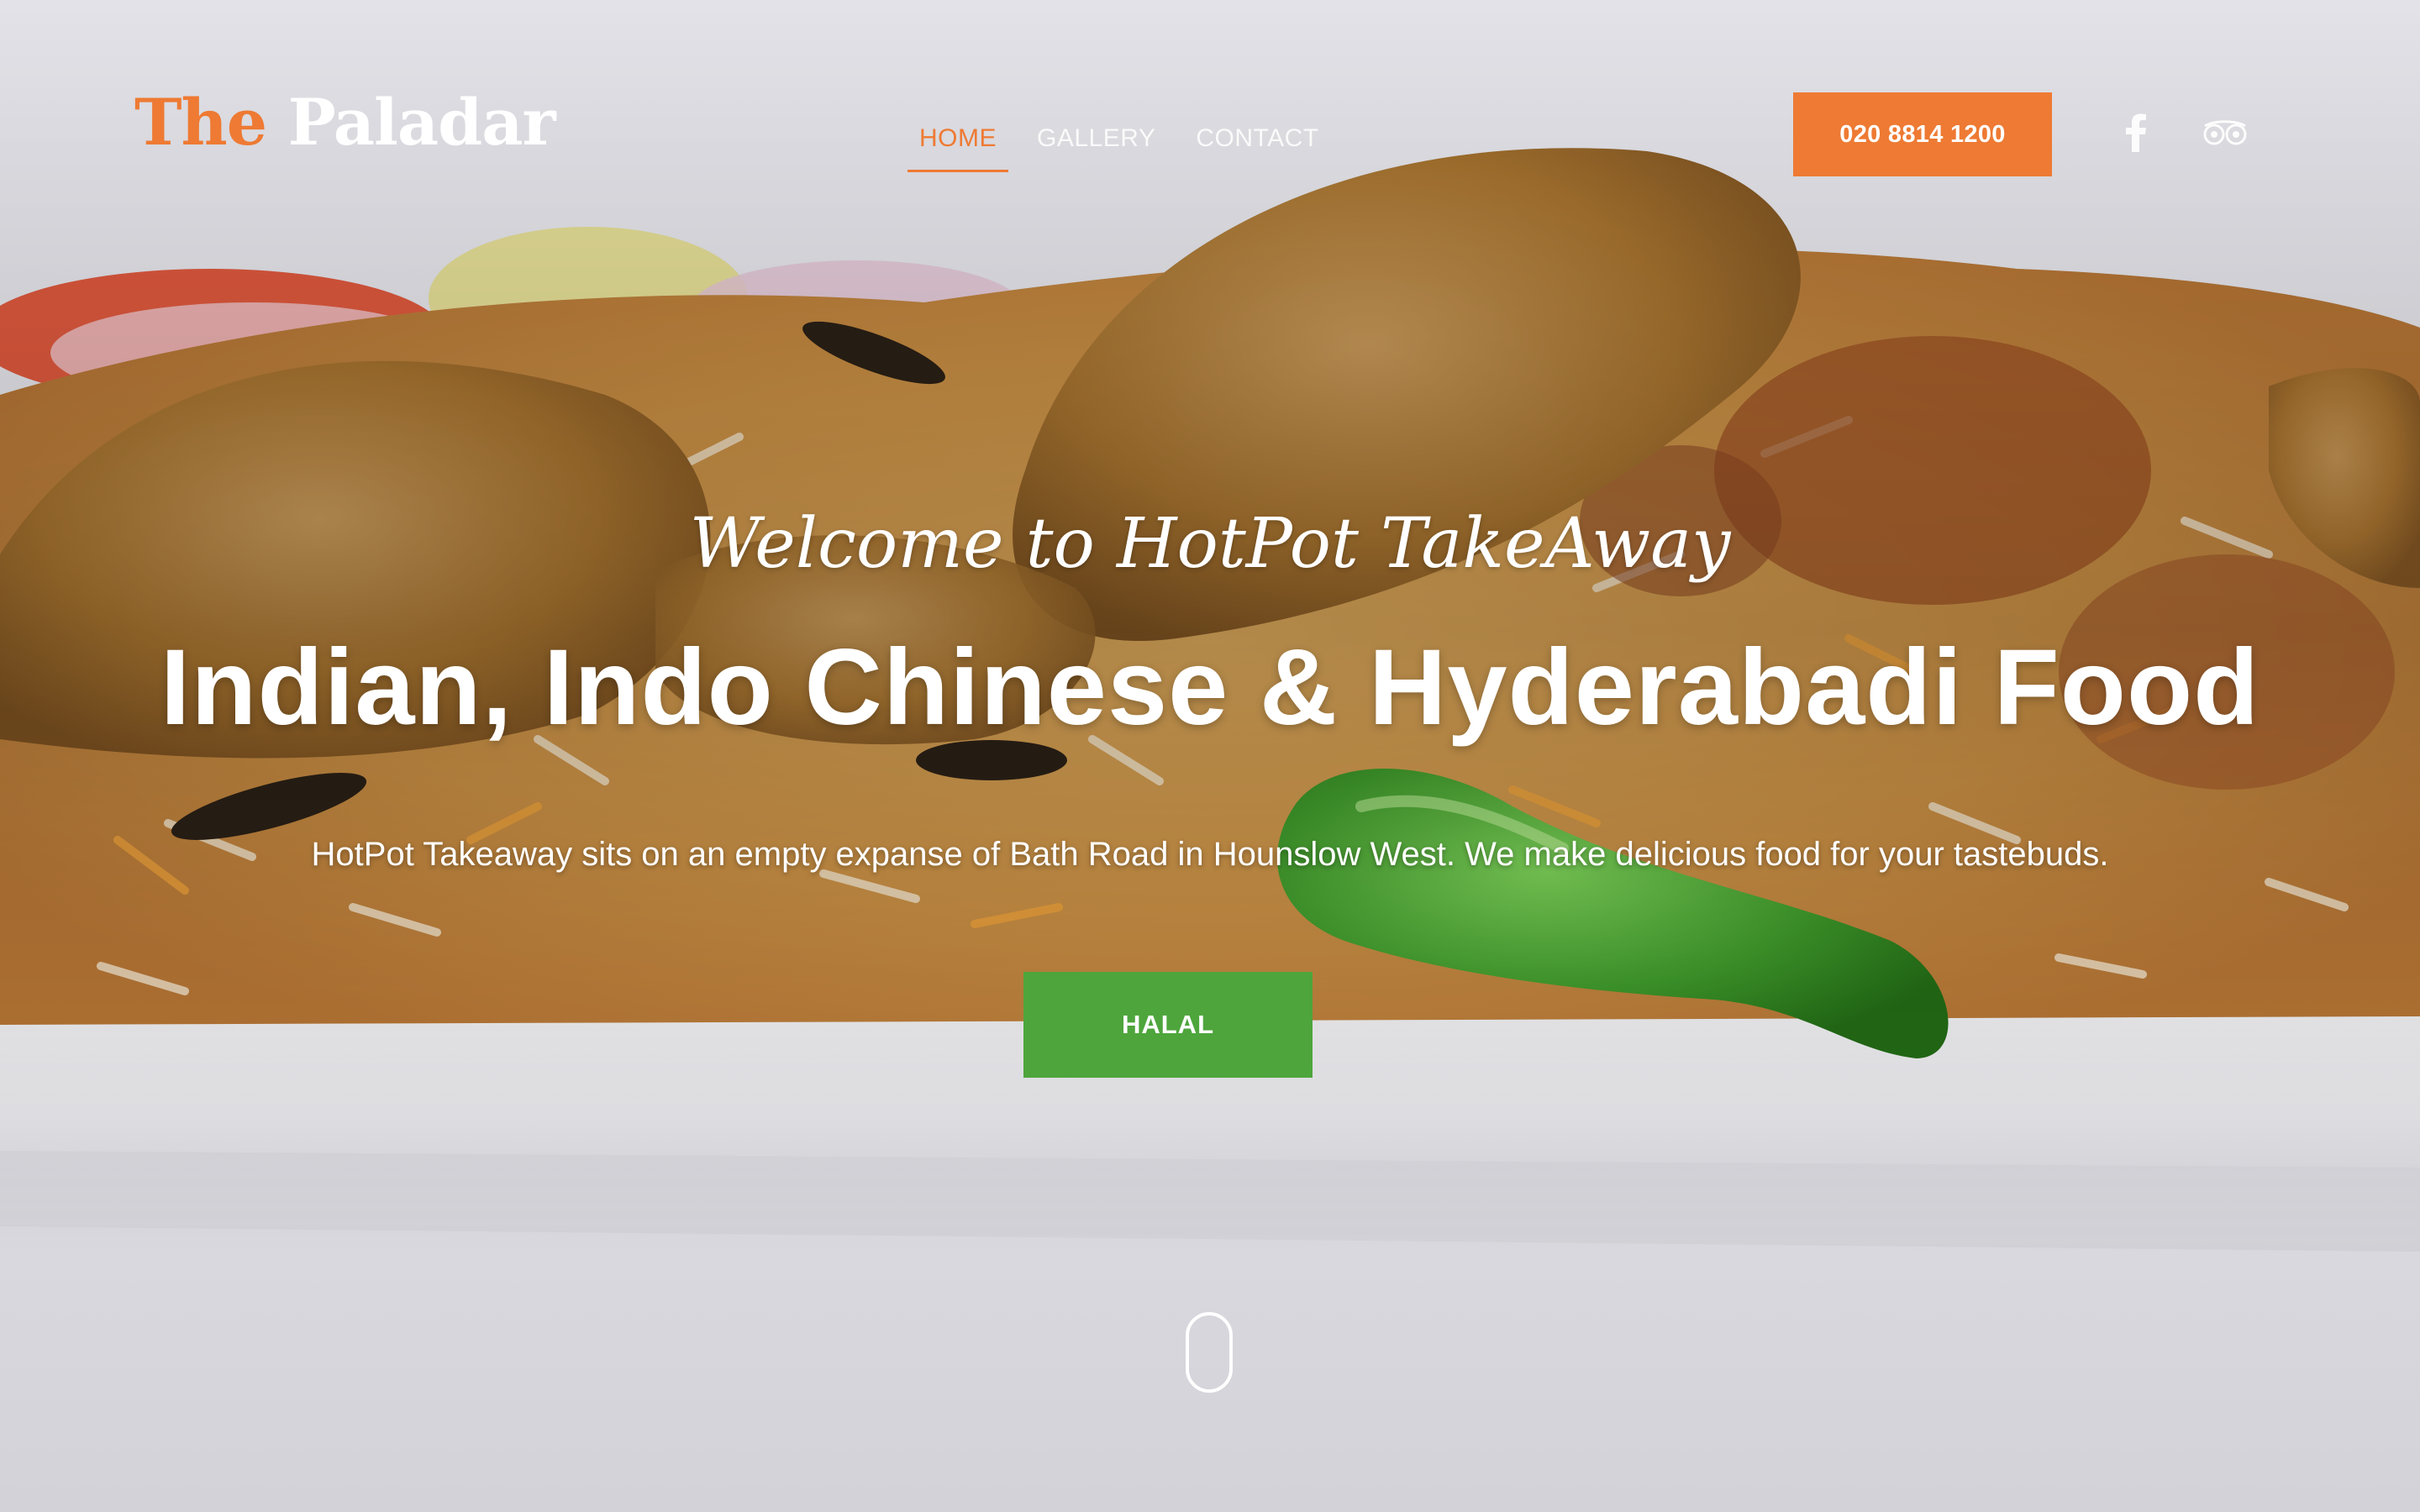  I want to click on logo-name: Paladar, so click(421, 122).